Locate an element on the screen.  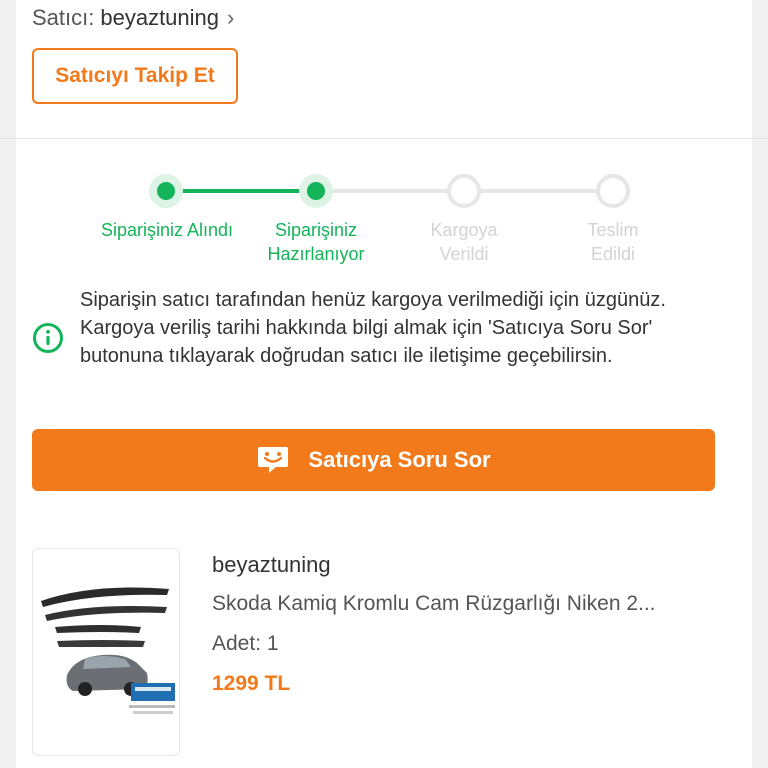
ask-seller-label: Satıcıya Soru Sor is located at coordinates (399, 459).